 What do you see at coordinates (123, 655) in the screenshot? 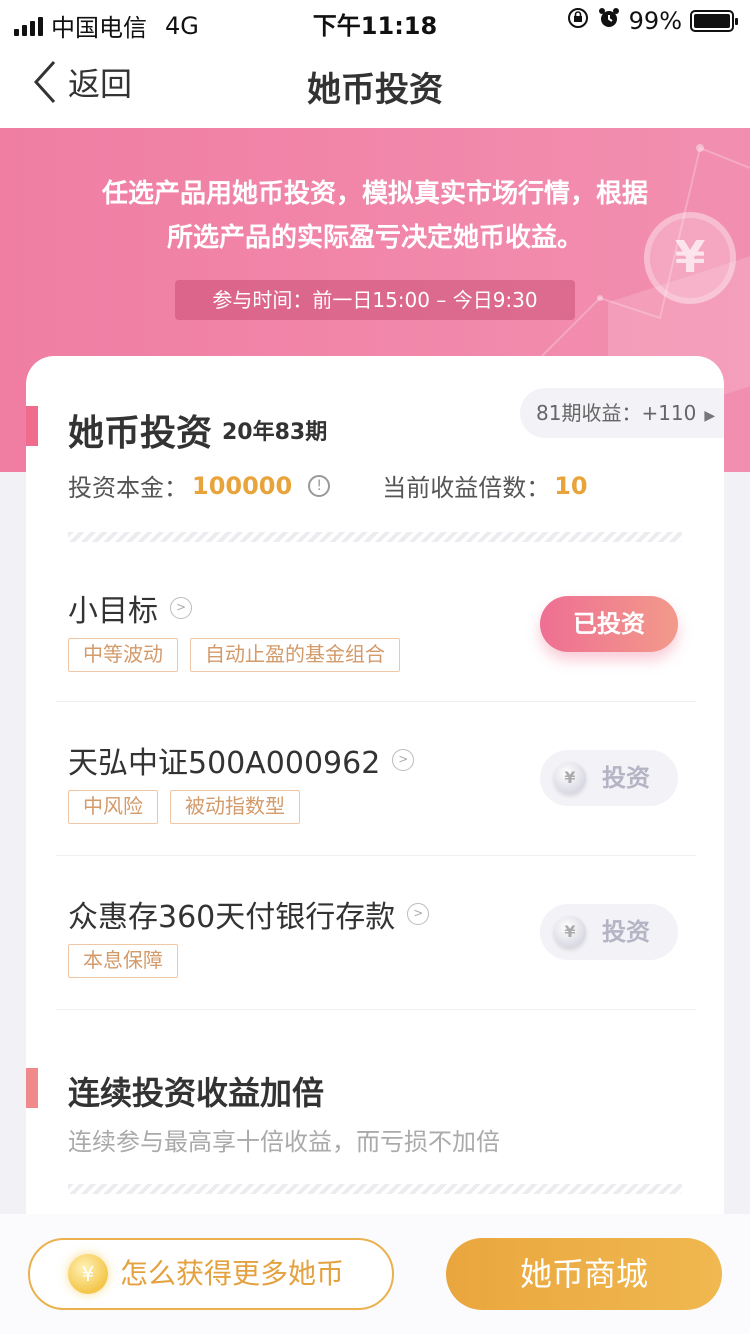
I see `product-tag: 中等波动` at bounding box center [123, 655].